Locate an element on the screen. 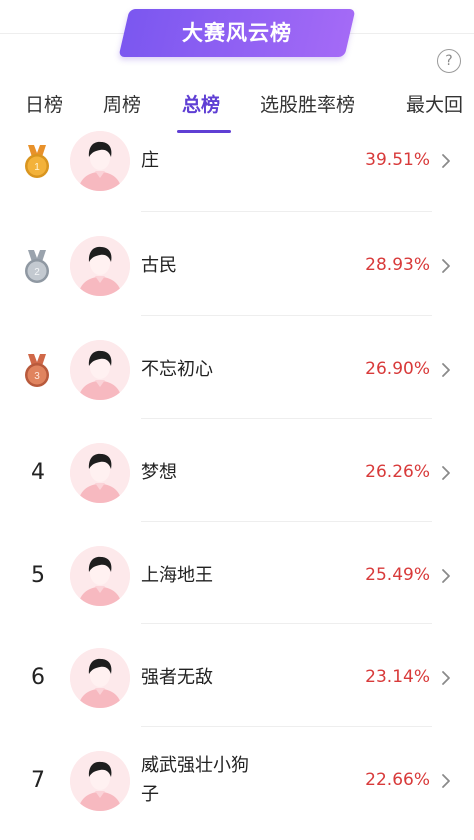 This screenshot has width=474, height=840. medal-rank-text: 2 is located at coordinates (37, 272).